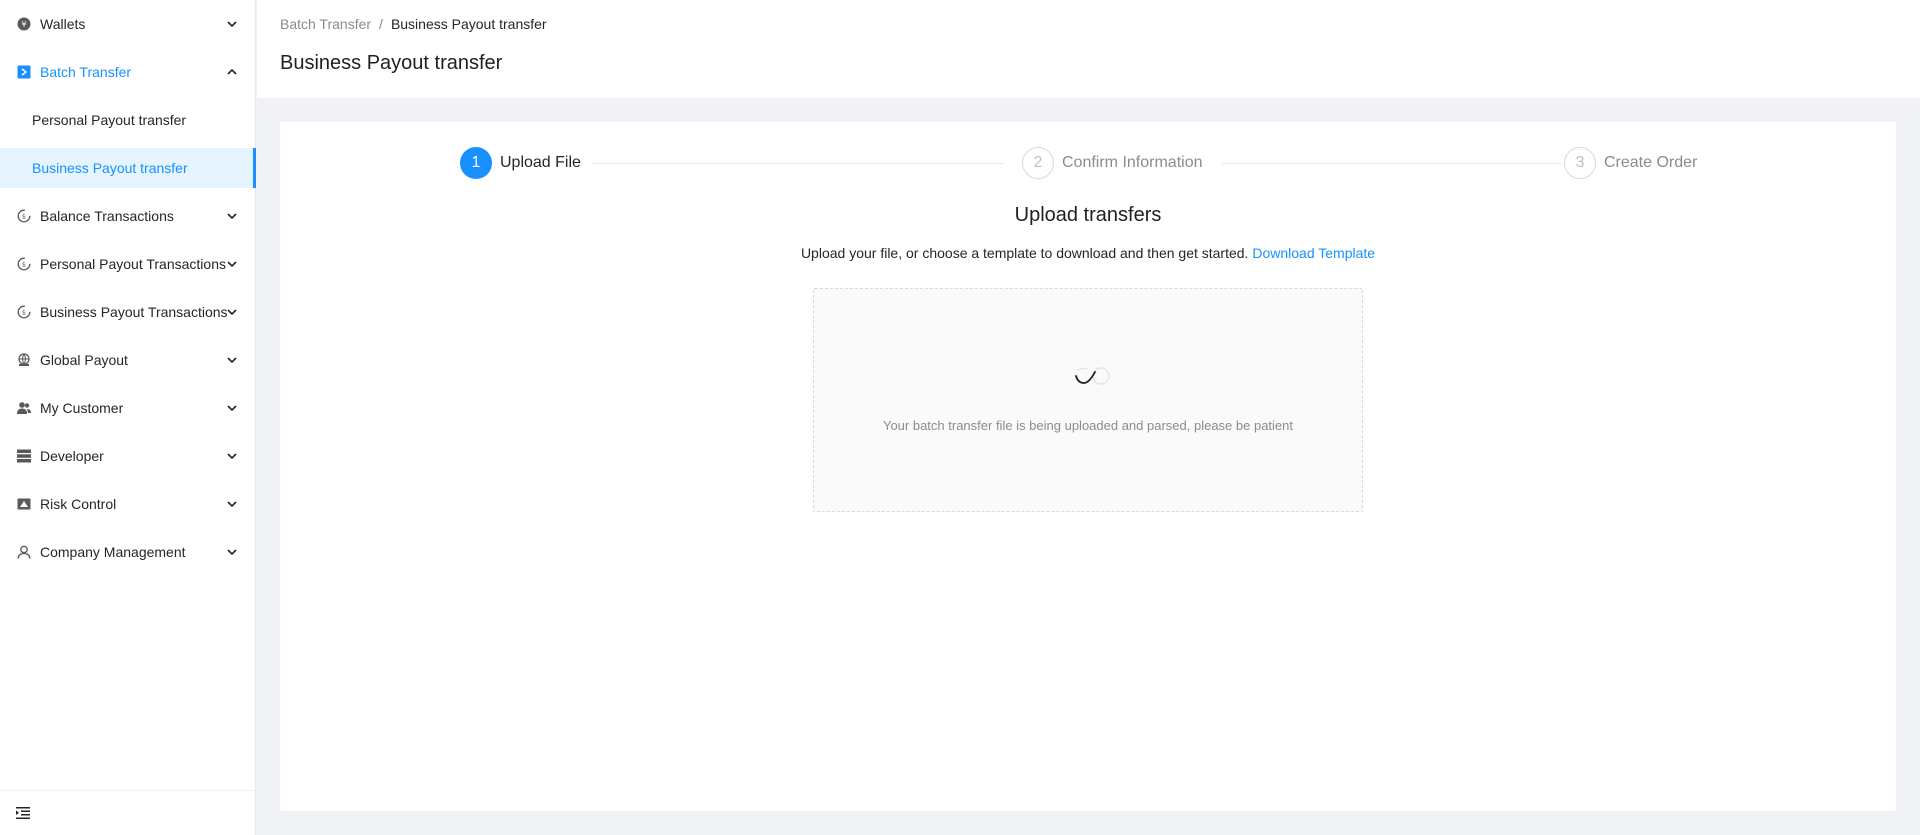 This screenshot has width=1920, height=835. I want to click on sidebar-item-label: Wallets, so click(63, 24).